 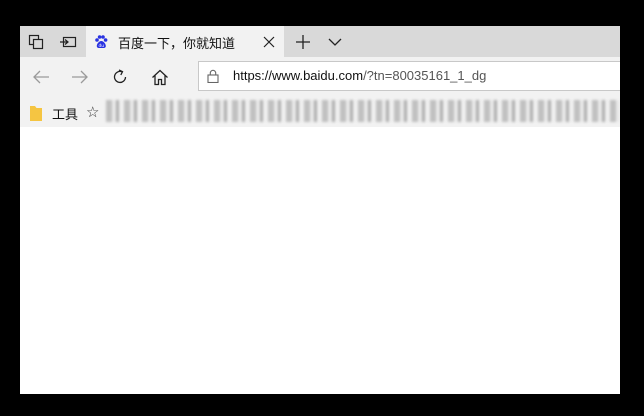 What do you see at coordinates (425, 75) in the screenshot?
I see `url-path: /?tn=80035161_1_dg` at bounding box center [425, 75].